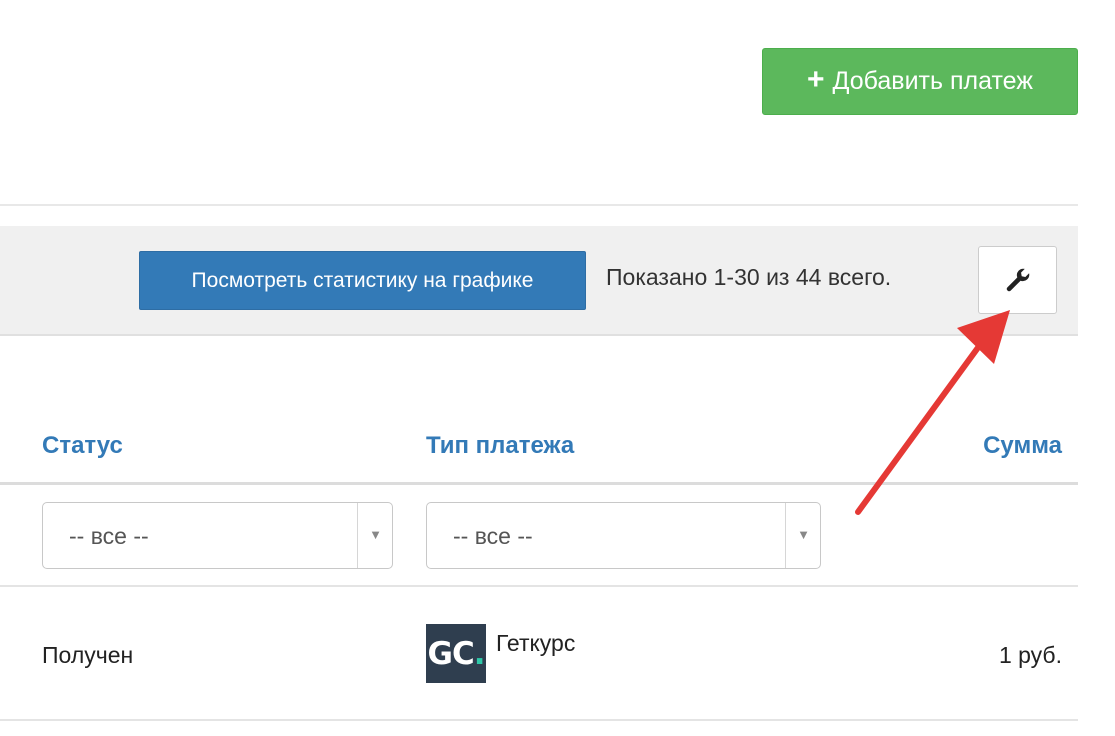 The height and width of the screenshot is (736, 1115). Describe the element at coordinates (217, 535) in the screenshot. I see `status-filter-select: -- все -- ▼` at that location.